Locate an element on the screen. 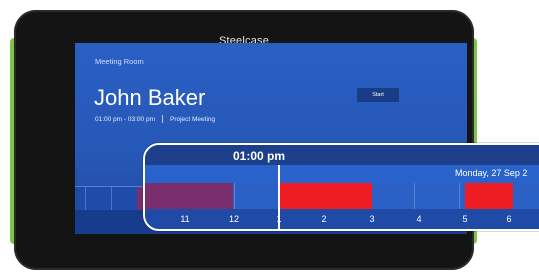 The height and width of the screenshot is (275, 539). current-time: 01:00 pm is located at coordinates (259, 156).